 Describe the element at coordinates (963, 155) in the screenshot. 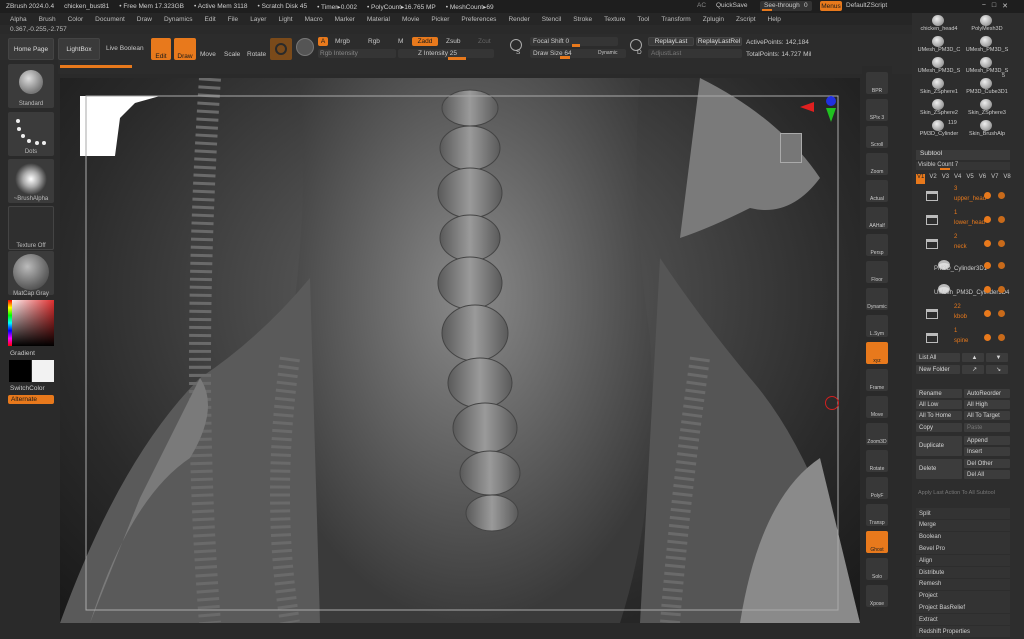

I see `subtool-header: Subtool` at that location.